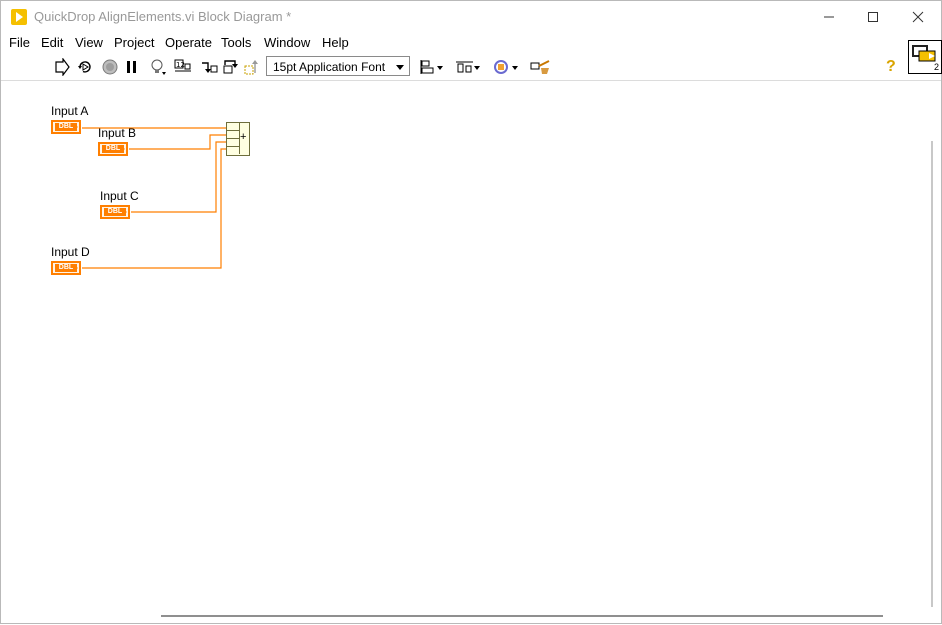  I want to click on menu-view: View, so click(89, 42).